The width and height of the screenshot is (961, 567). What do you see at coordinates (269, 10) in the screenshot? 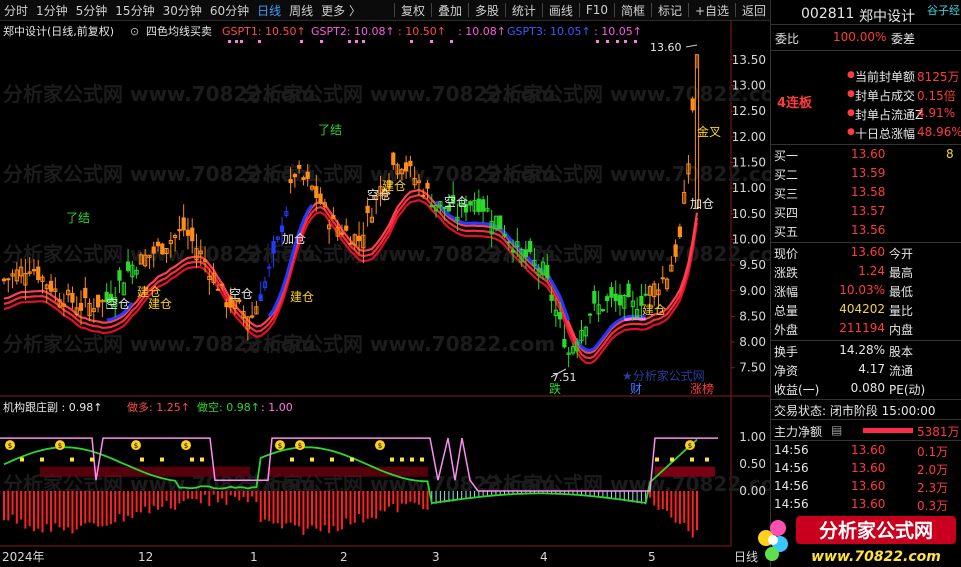
I see `period-tab-6: 日线` at bounding box center [269, 10].